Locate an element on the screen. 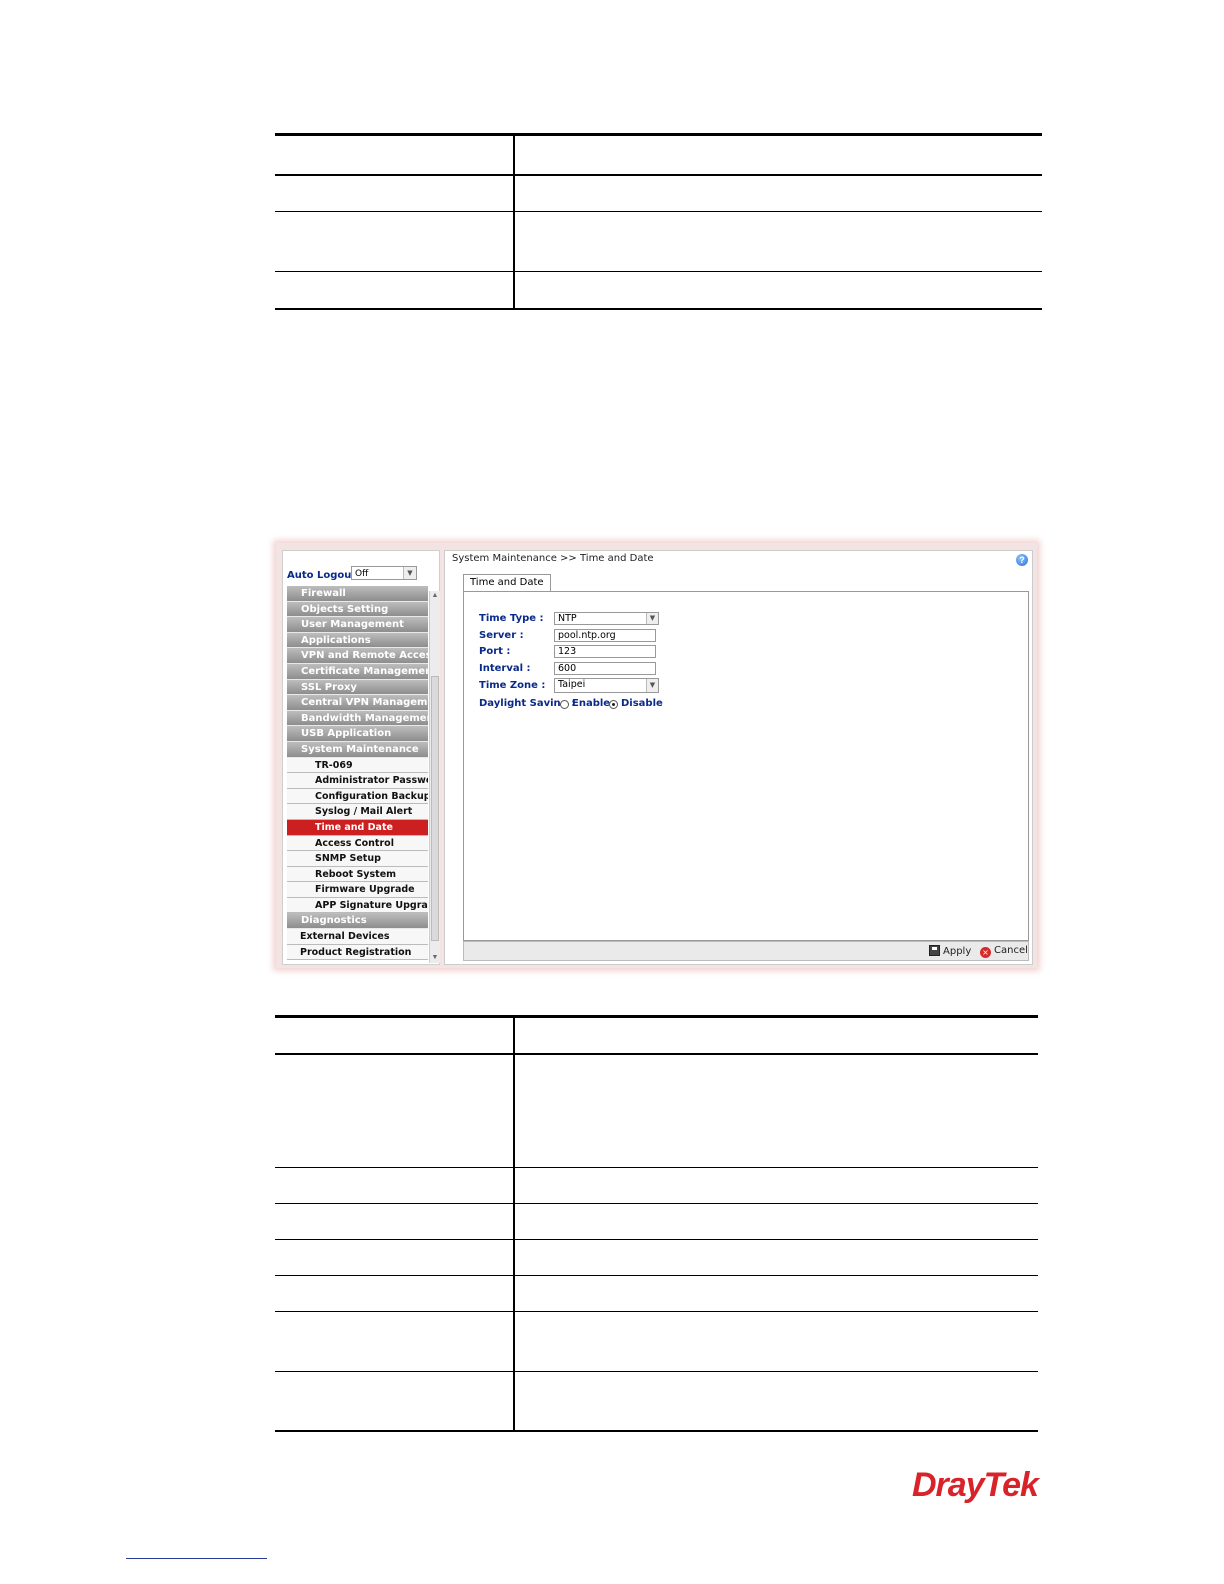 The height and width of the screenshot is (1584, 1224). scroll-down-icon: ▼ is located at coordinates (435, 958).